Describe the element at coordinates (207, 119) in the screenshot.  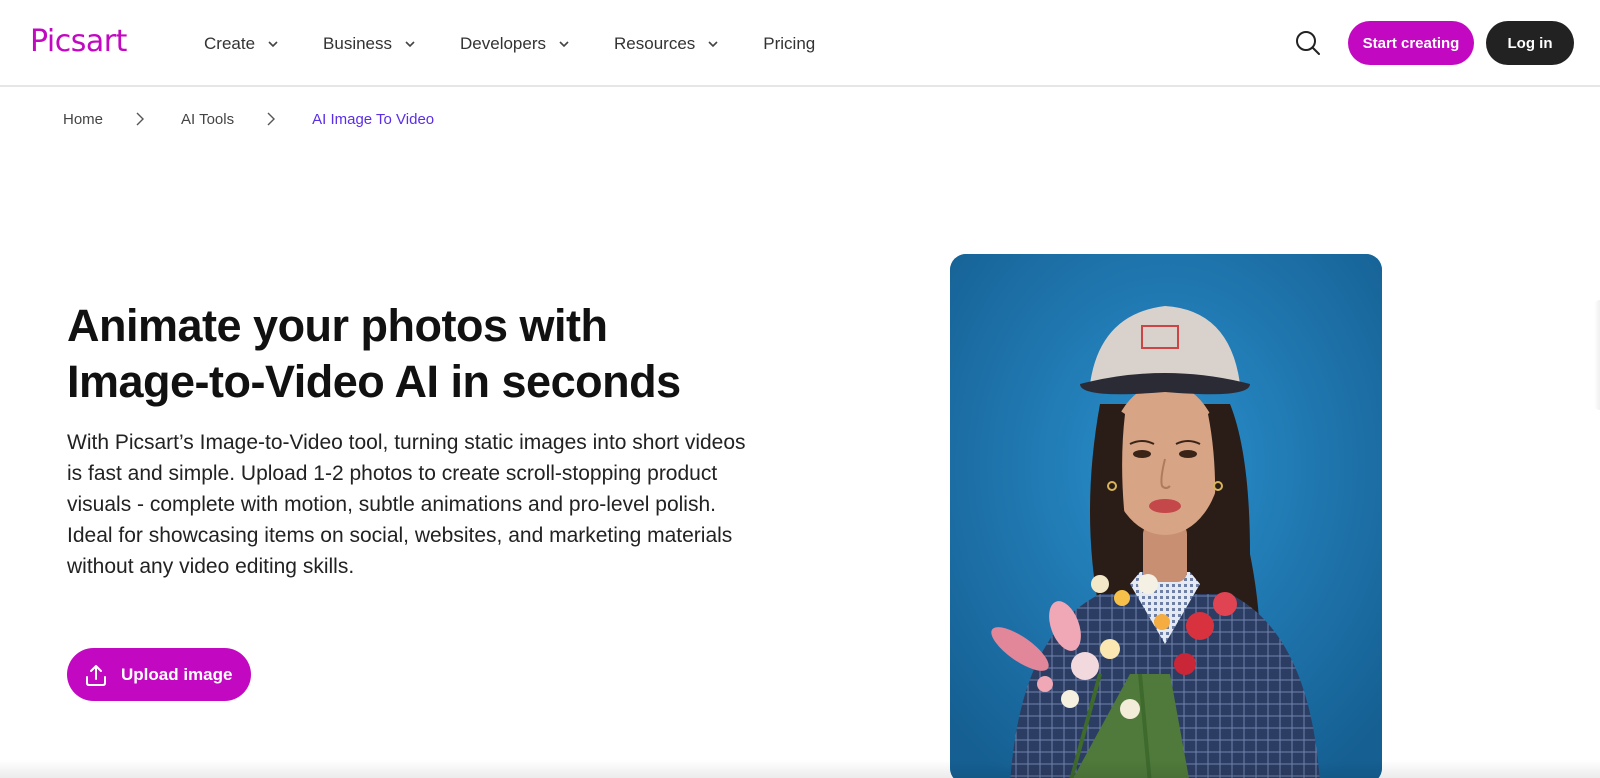
I see `breadcrumb-ai-tools: AI Tools` at that location.